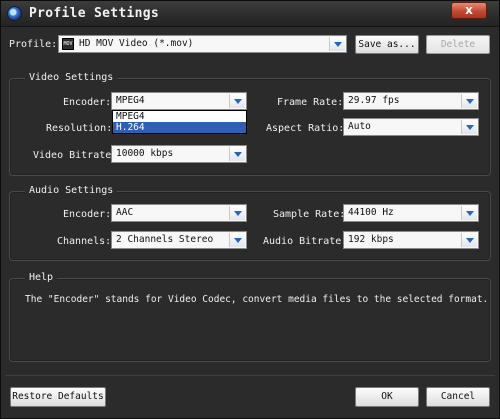 Image resolution: width=500 pixels, height=419 pixels. I want to click on audio-bitrate-value: 192 kbps, so click(371, 239).